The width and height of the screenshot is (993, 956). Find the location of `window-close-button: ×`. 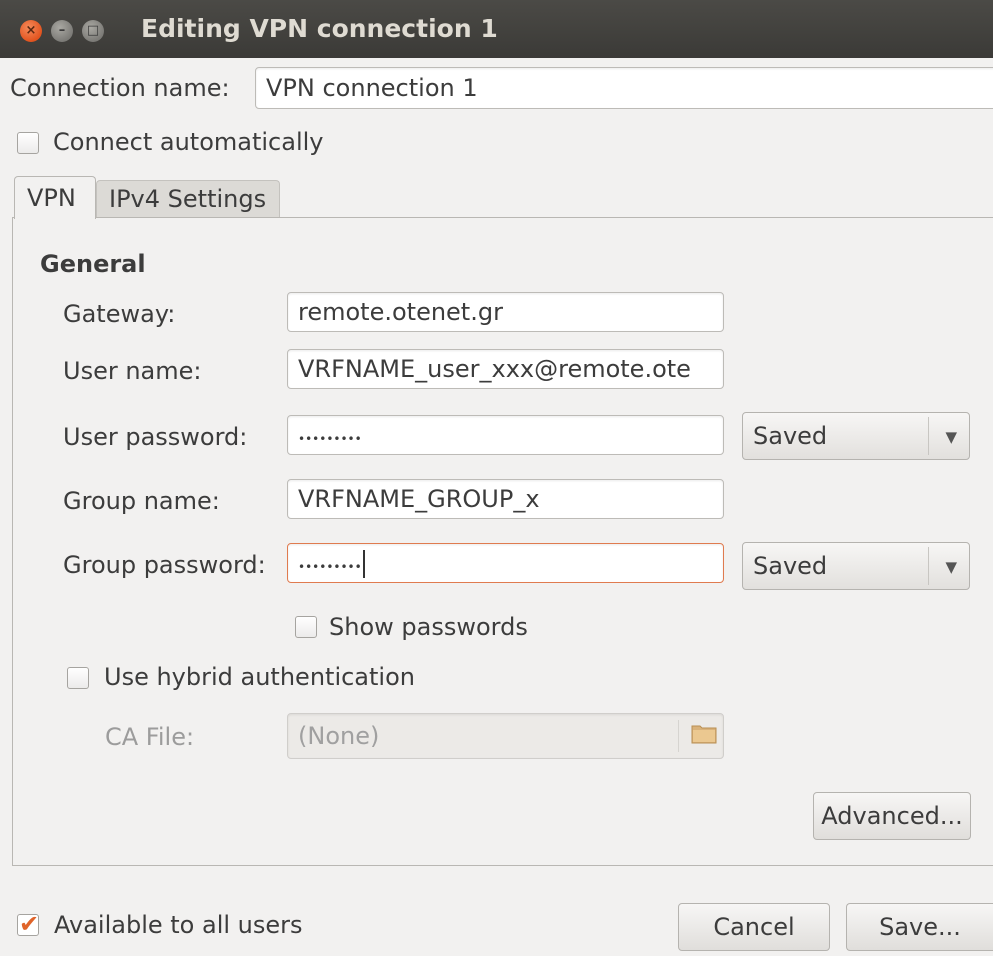

window-close-button: × is located at coordinates (31, 31).